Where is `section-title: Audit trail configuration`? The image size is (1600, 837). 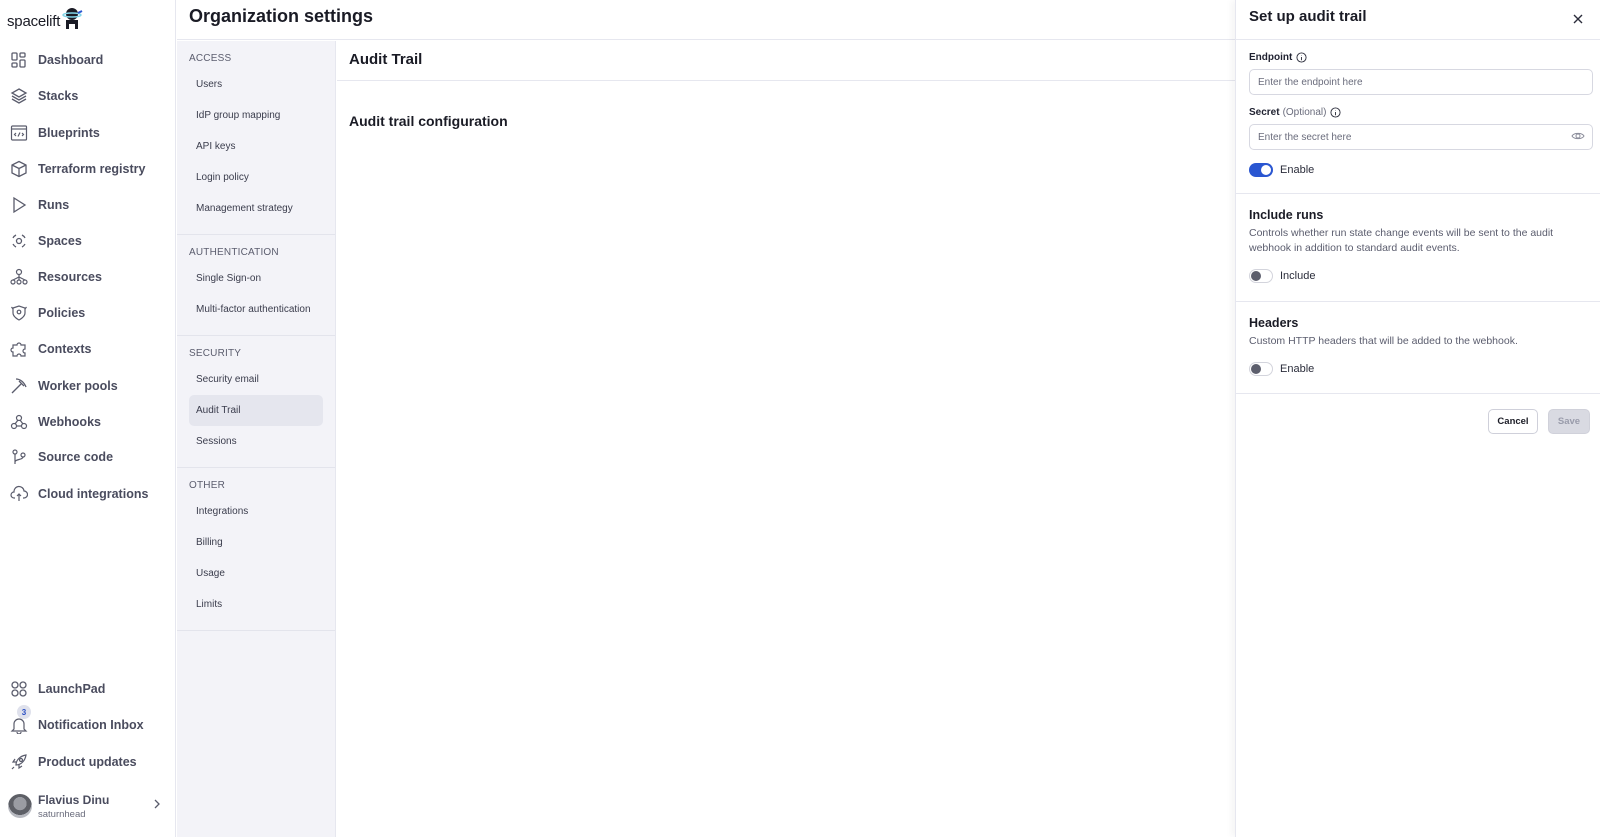 section-title: Audit trail configuration is located at coordinates (428, 121).